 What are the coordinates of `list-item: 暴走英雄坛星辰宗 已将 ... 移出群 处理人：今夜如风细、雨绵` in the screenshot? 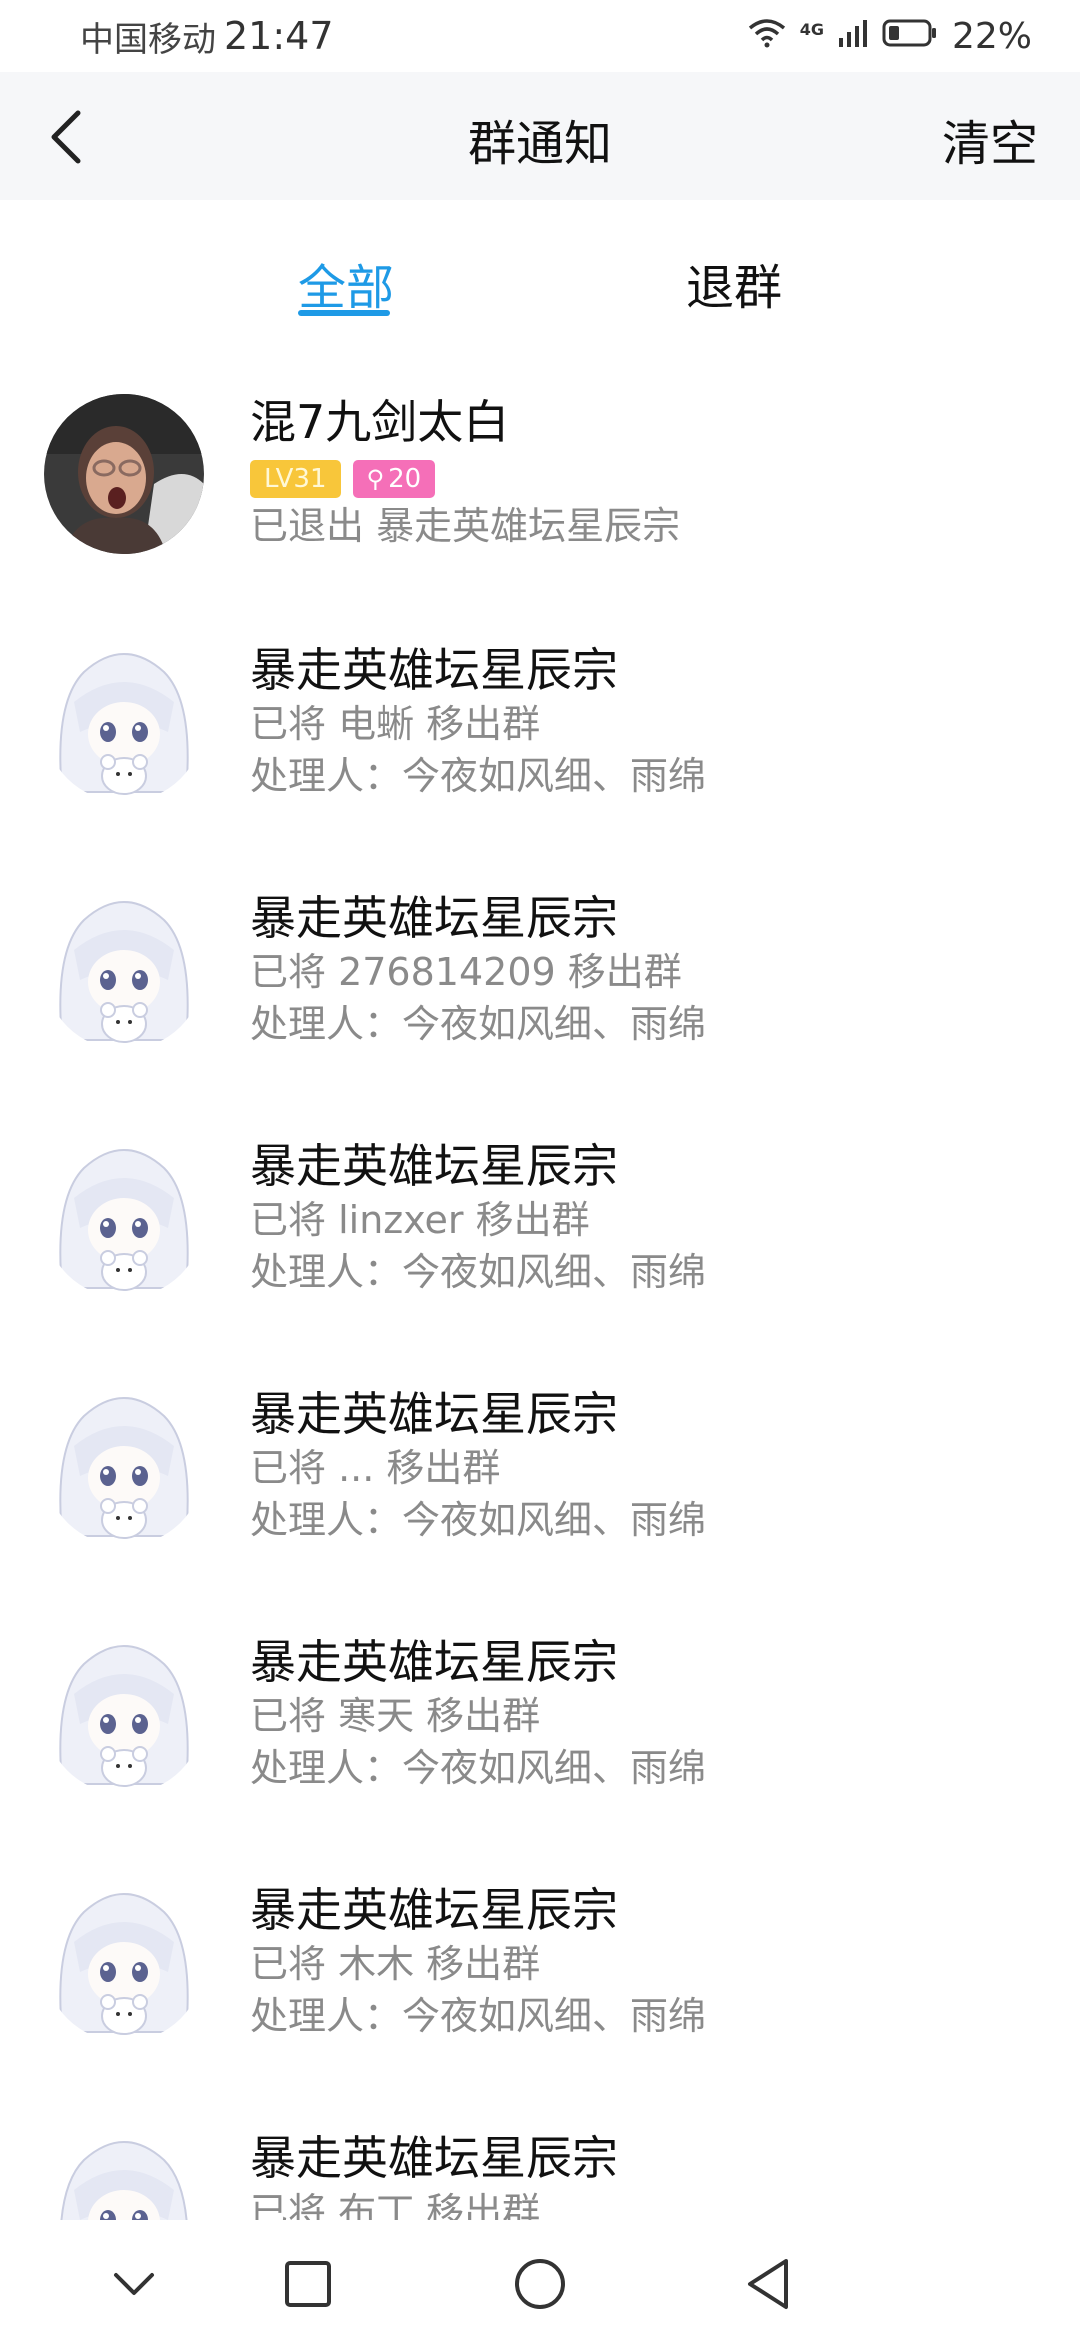 It's located at (540, 1446).